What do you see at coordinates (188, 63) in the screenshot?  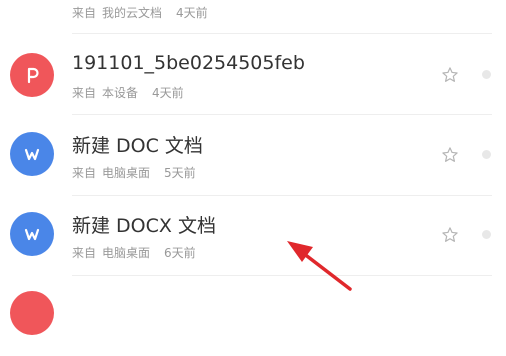 I see `file-title: 191101_5be0254505feb` at bounding box center [188, 63].